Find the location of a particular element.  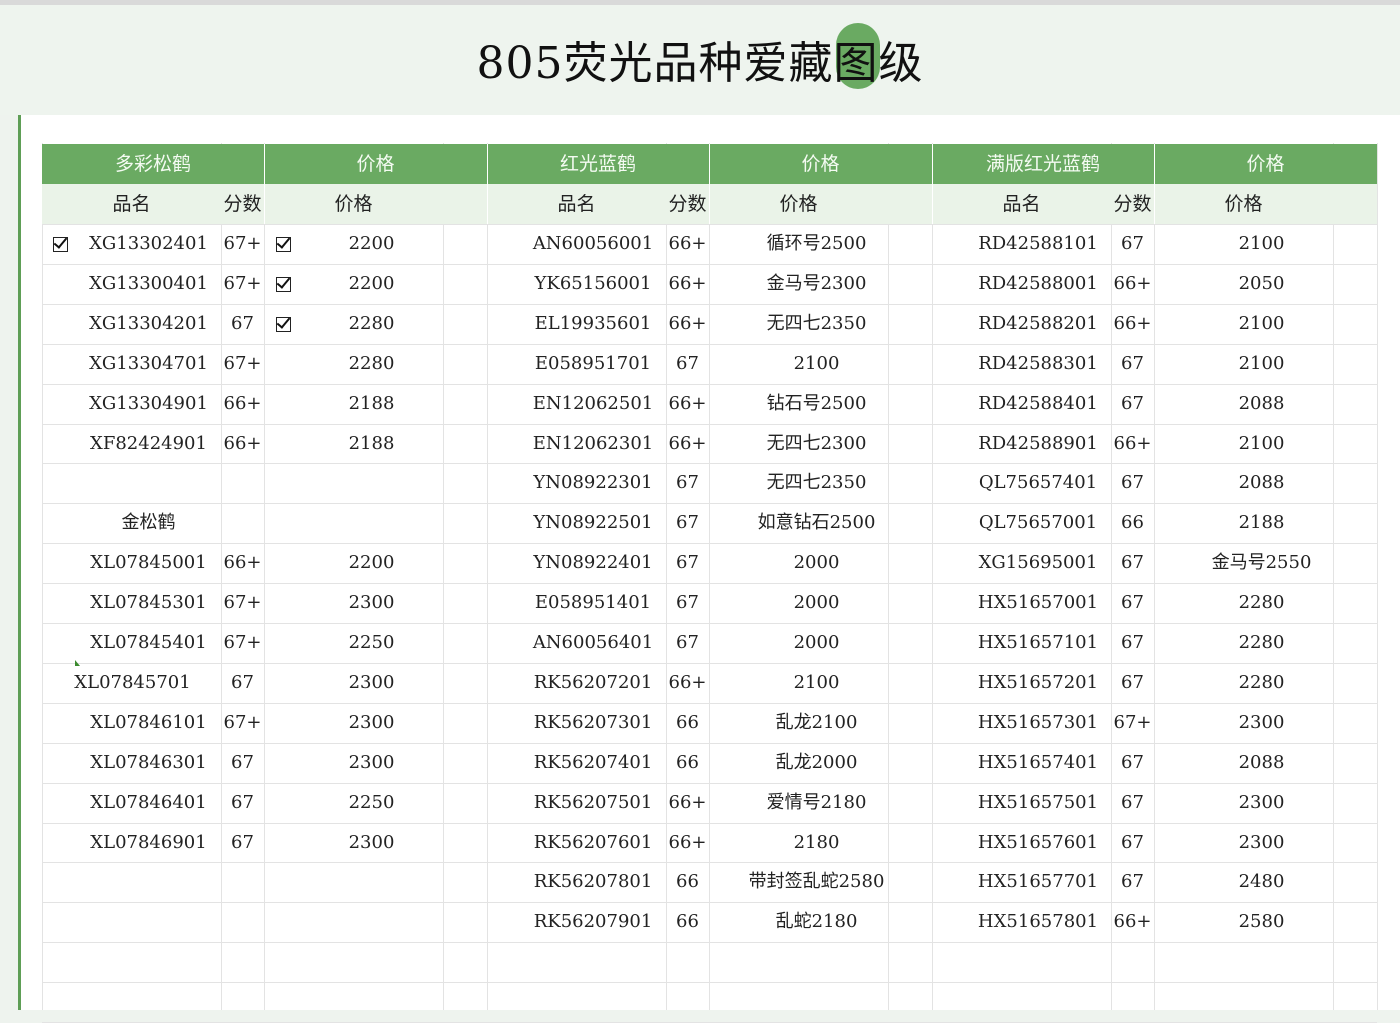

row-gridline is located at coordinates (709, 943).